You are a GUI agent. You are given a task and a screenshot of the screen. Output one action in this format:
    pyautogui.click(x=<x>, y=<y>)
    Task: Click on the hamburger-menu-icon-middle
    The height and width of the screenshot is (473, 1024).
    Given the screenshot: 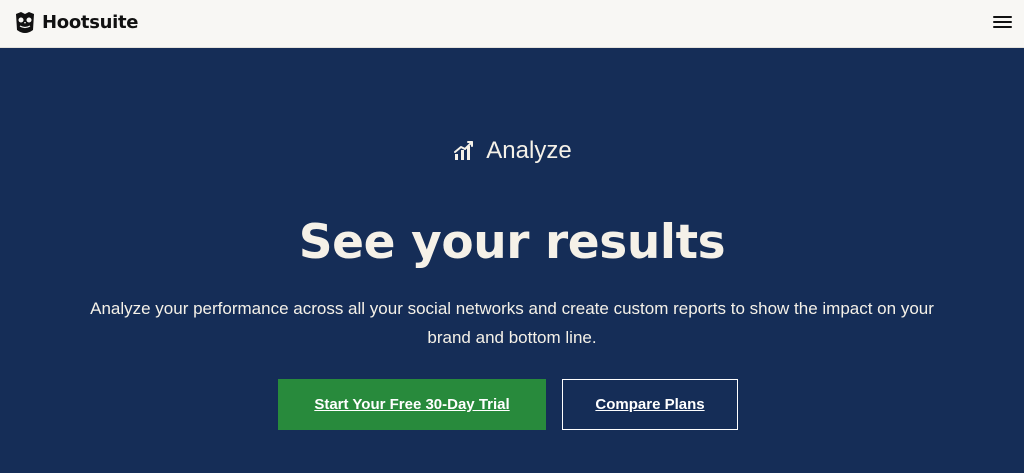 What is the action you would take?
    pyautogui.click(x=1002, y=22)
    